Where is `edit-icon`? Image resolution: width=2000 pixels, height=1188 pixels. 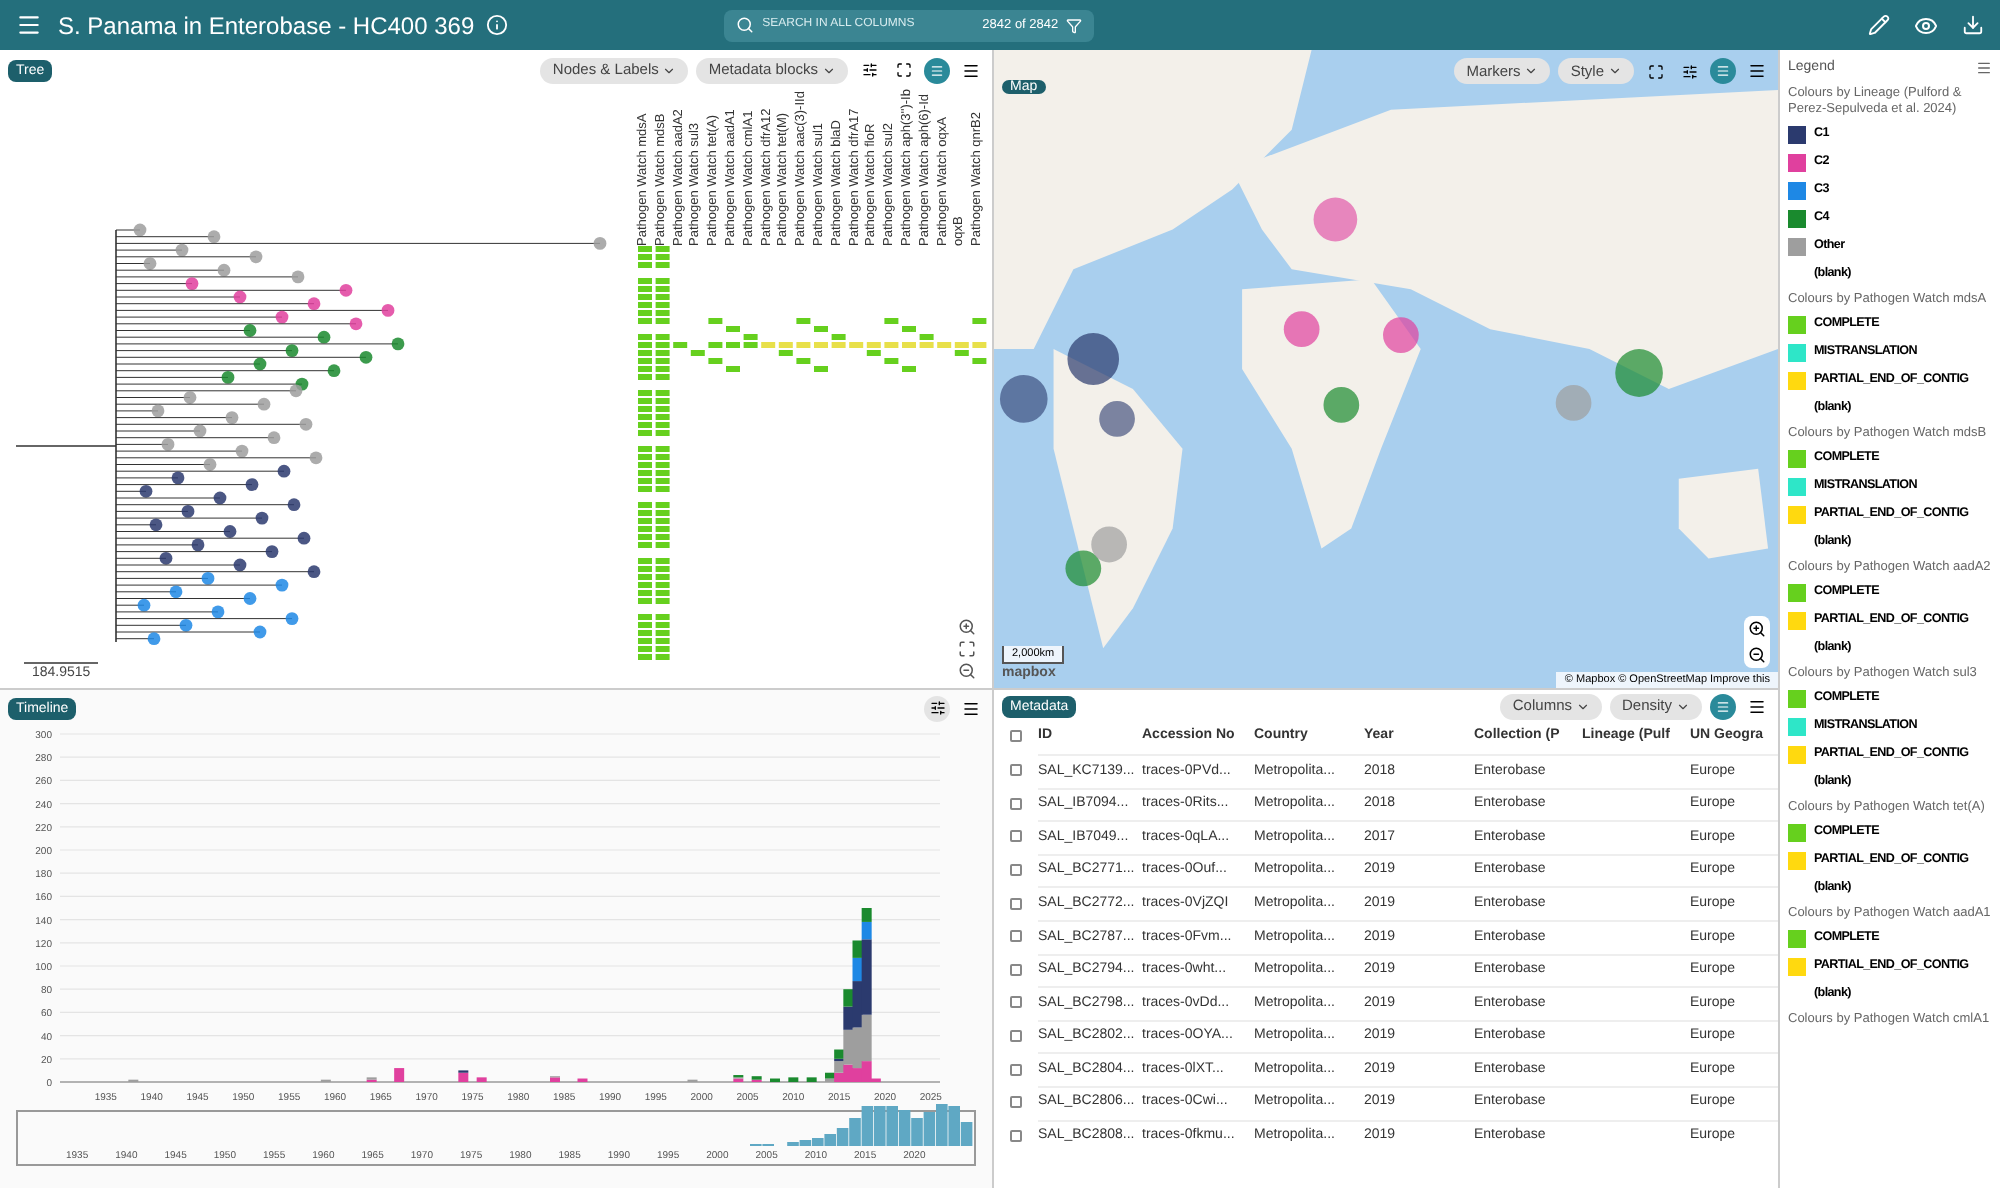 edit-icon is located at coordinates (1879, 25).